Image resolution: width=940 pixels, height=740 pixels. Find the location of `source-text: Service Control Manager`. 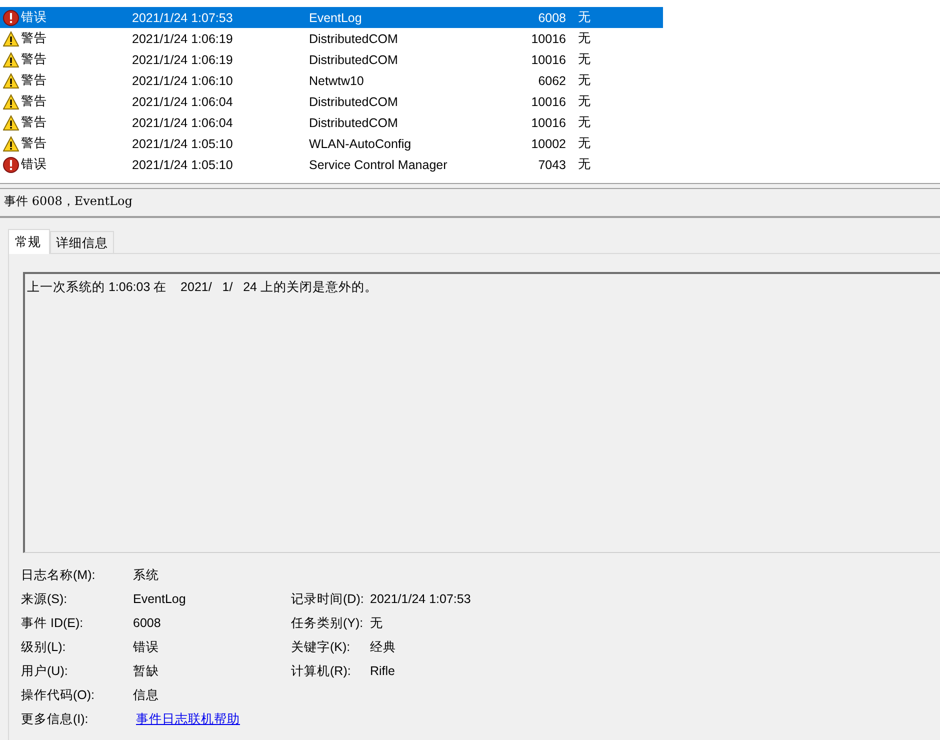

source-text: Service Control Manager is located at coordinates (378, 165).